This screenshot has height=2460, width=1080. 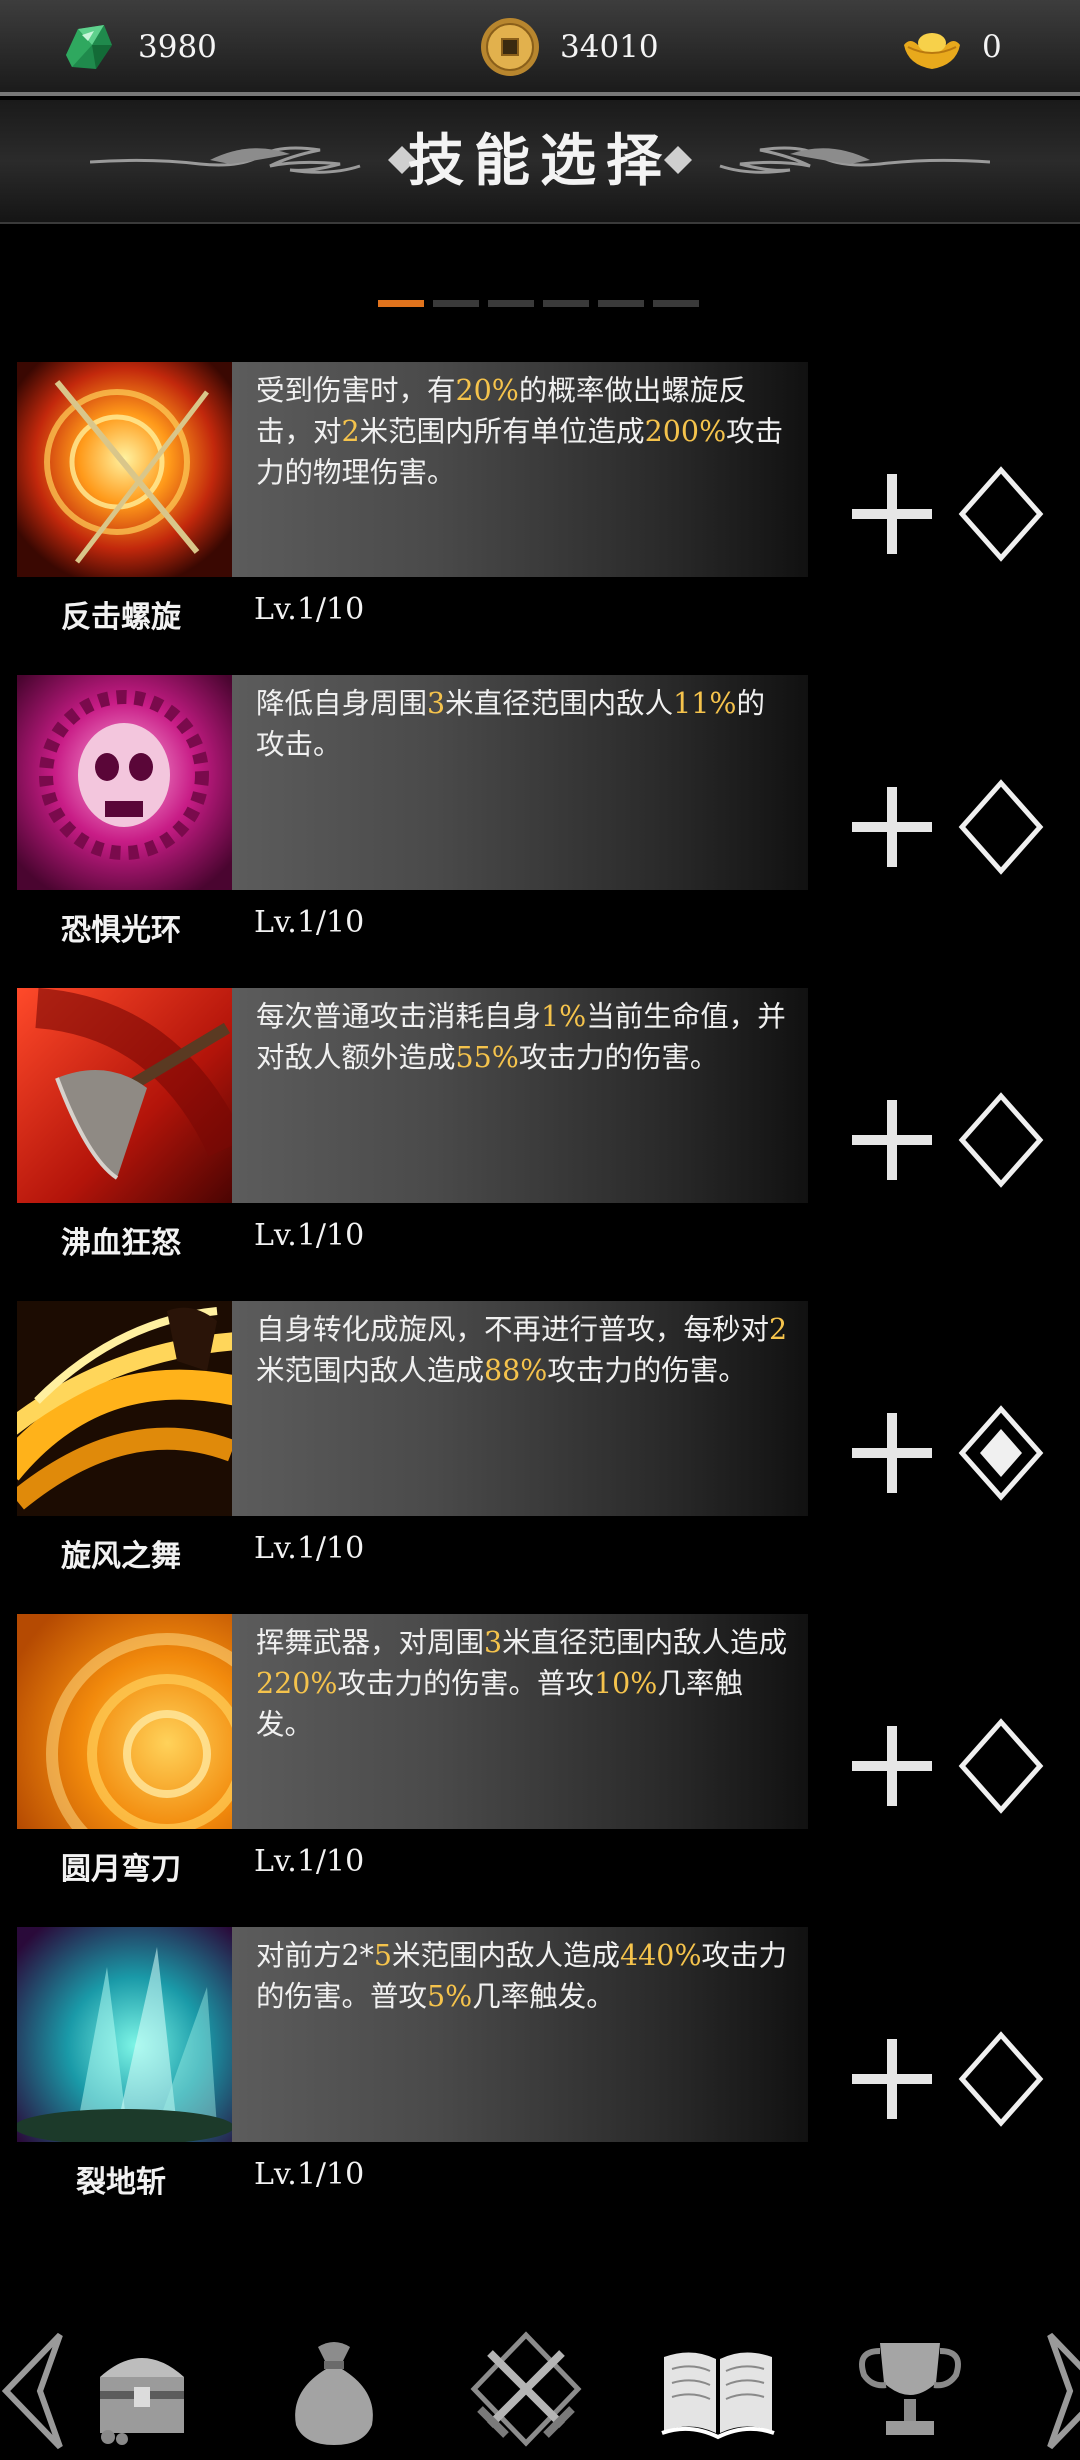 I want to click on gold-count: 0, so click(x=992, y=47).